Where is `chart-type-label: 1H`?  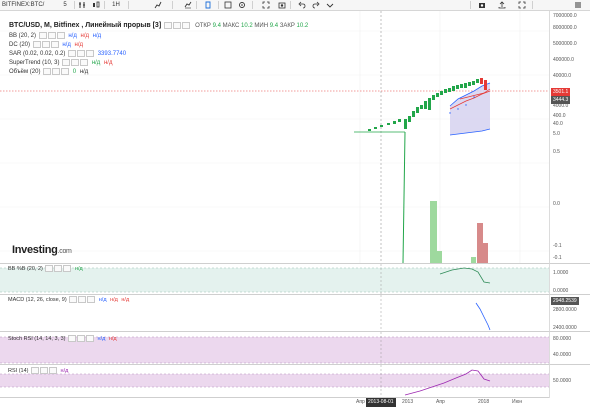
chart-type-label: 1H is located at coordinates (116, 5).